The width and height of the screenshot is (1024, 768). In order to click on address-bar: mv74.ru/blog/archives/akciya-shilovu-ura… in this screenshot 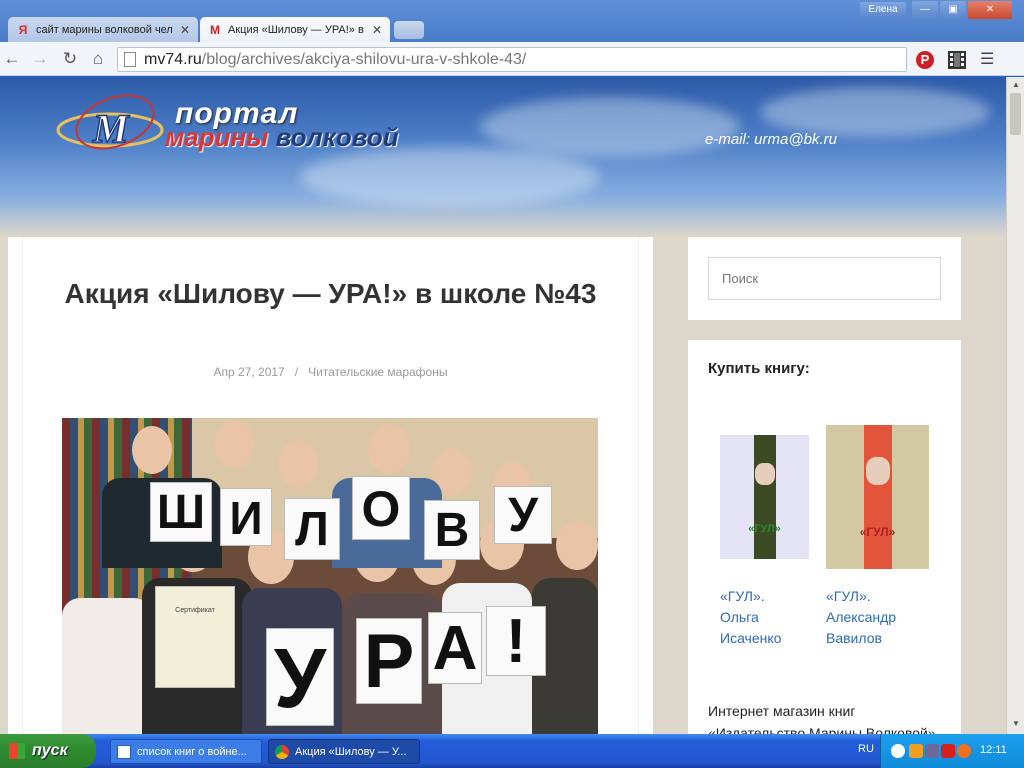, I will do `click(512, 59)`.